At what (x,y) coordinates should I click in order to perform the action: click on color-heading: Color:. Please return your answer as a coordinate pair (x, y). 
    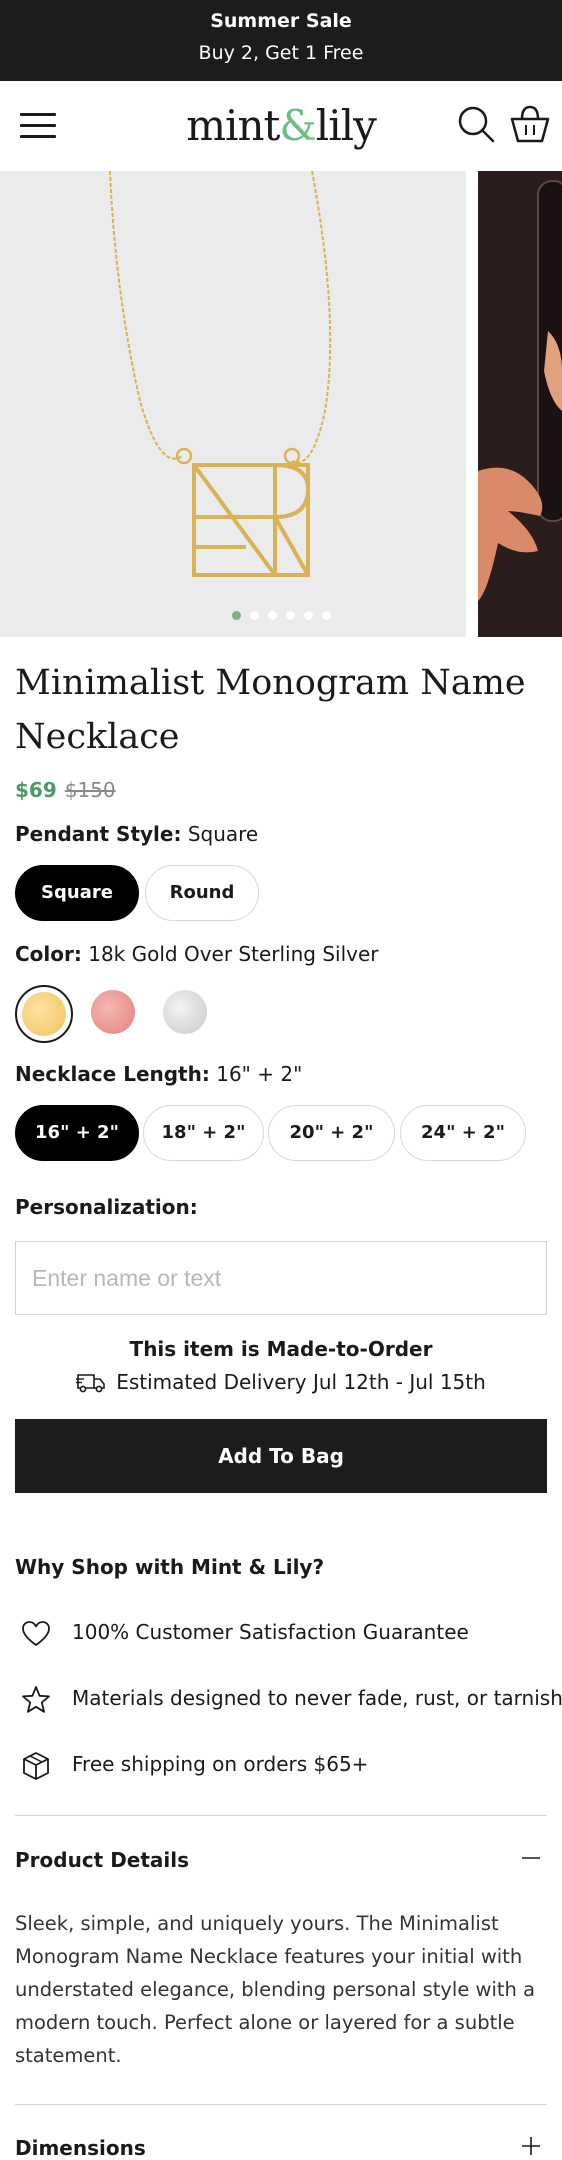
    Looking at the image, I should click on (48, 954).